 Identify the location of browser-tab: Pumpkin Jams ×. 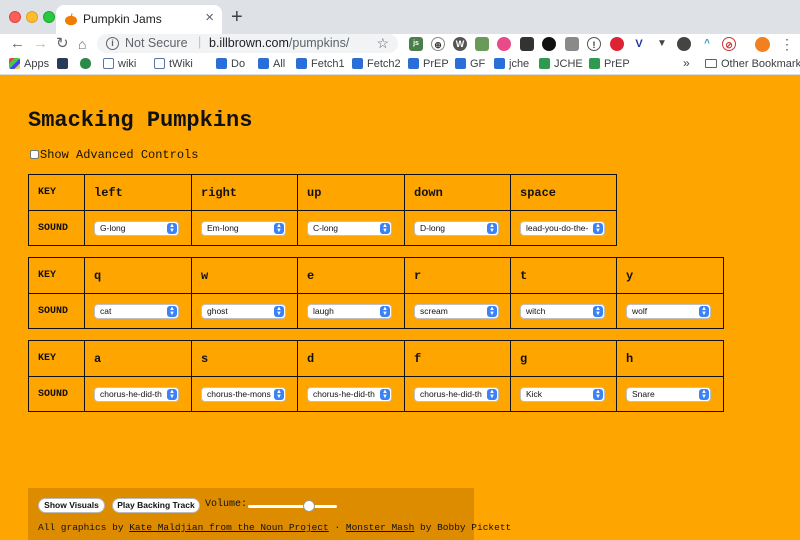
(139, 19).